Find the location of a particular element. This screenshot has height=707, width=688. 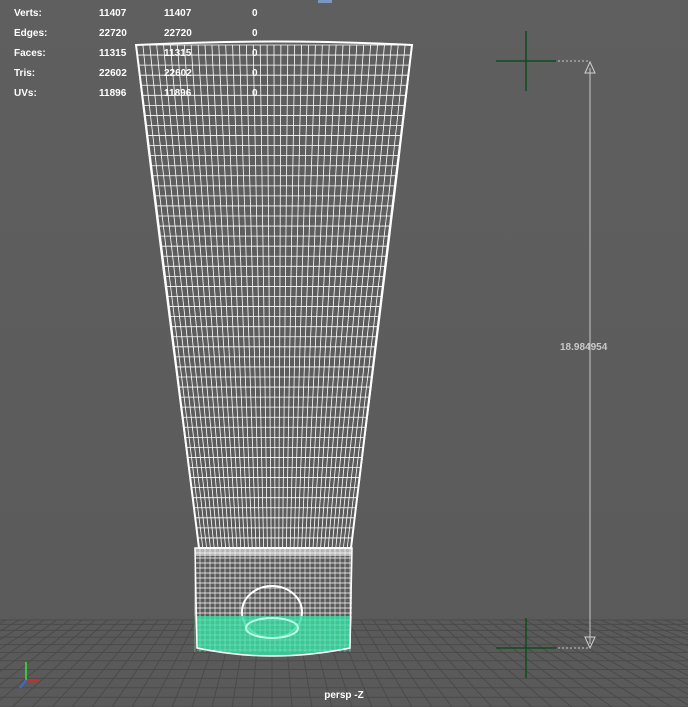

hud-row-verts: Verts: 11407 11407 0 is located at coordinates (144, 14).